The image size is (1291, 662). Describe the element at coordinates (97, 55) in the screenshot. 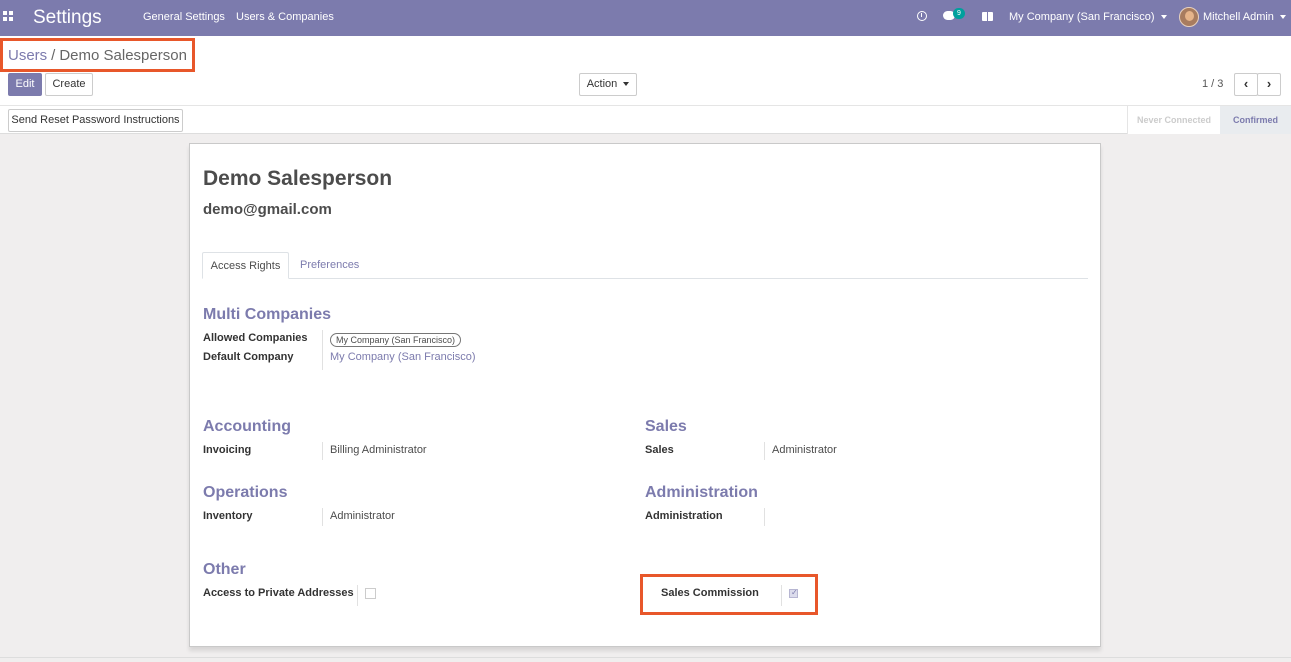

I see `highlight-box-breadcrumb` at that location.